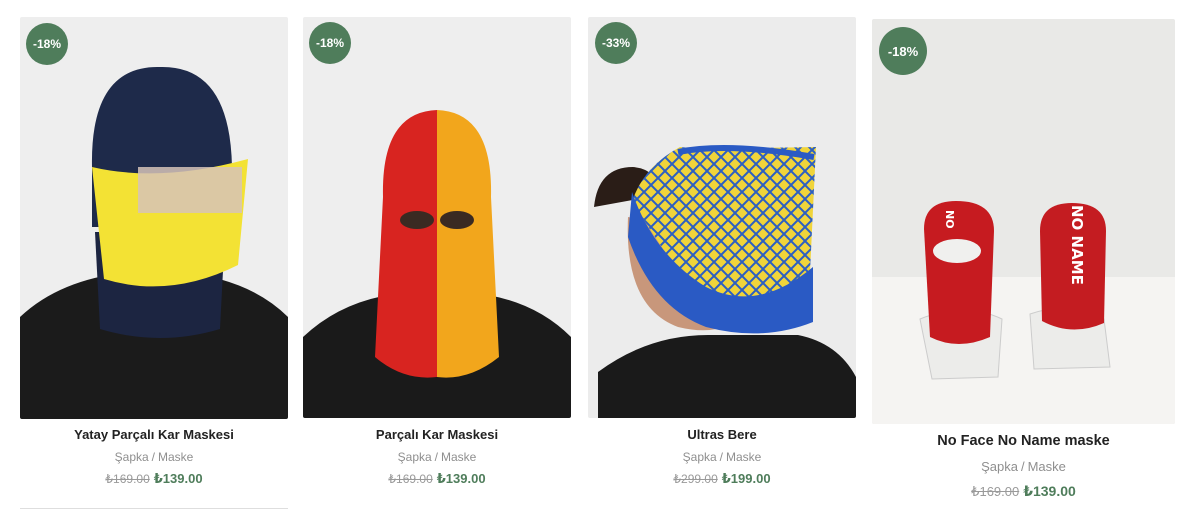 Image resolution: width=1200 pixels, height=512 pixels. I want to click on product-price: ₺299.00 ₺199.00, so click(722, 479).